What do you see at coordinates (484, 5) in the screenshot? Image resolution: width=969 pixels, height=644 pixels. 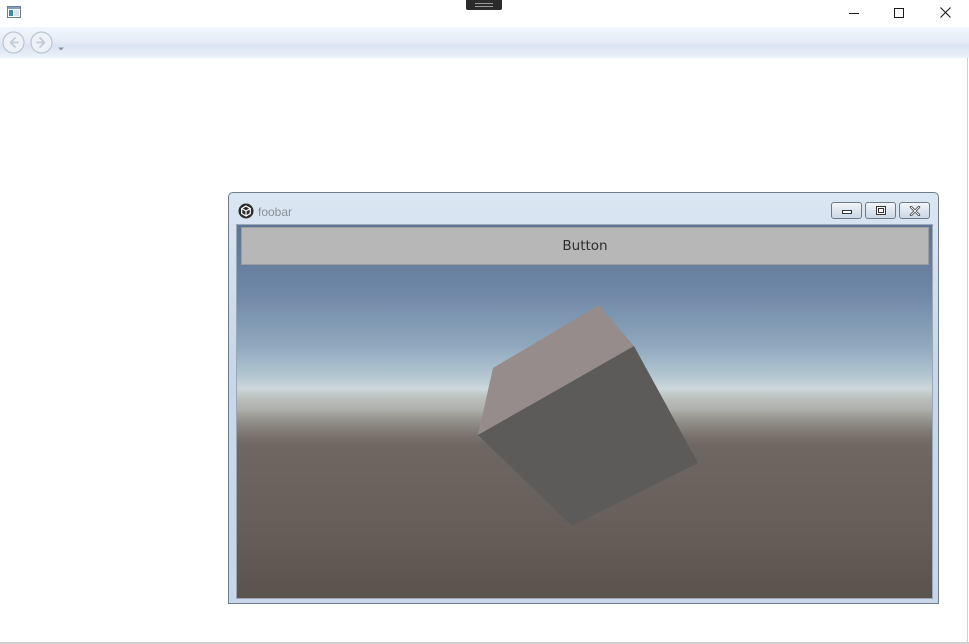 I see `drag-handle-icon` at bounding box center [484, 5].